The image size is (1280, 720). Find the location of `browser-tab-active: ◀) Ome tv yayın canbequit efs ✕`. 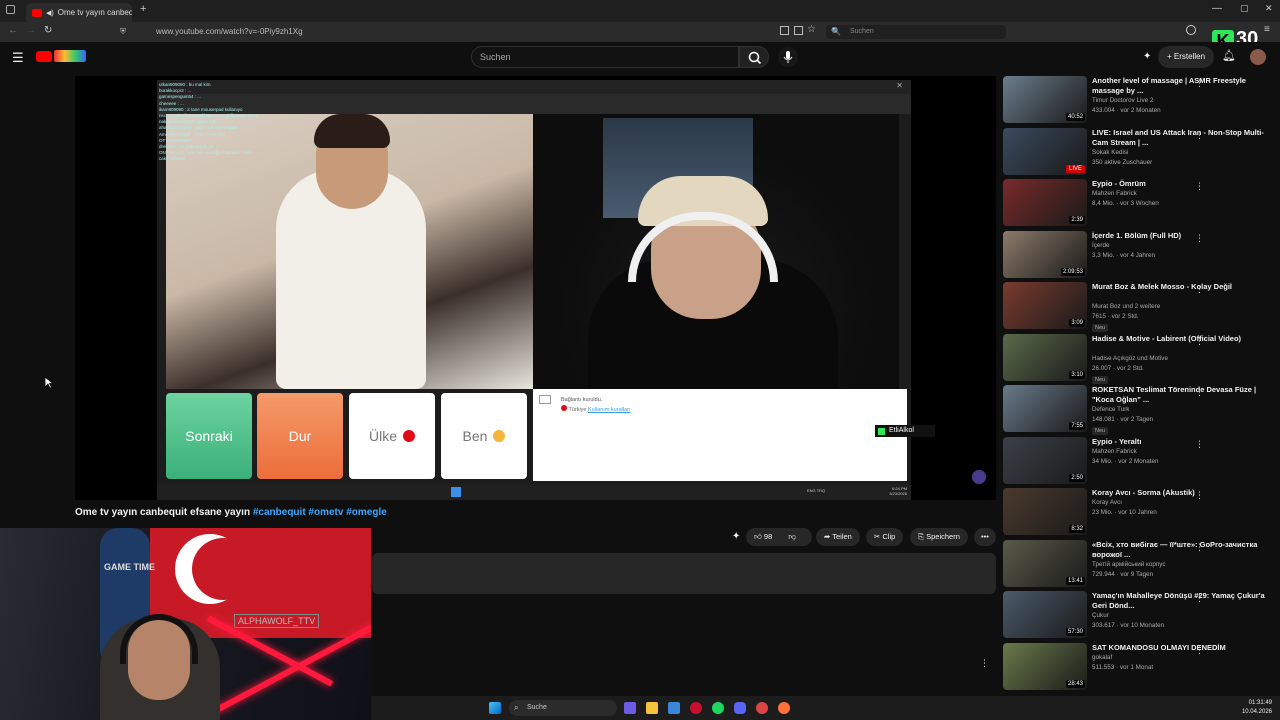

browser-tab-active: ◀) Ome tv yayın canbequit efs ✕ is located at coordinates (79, 12).